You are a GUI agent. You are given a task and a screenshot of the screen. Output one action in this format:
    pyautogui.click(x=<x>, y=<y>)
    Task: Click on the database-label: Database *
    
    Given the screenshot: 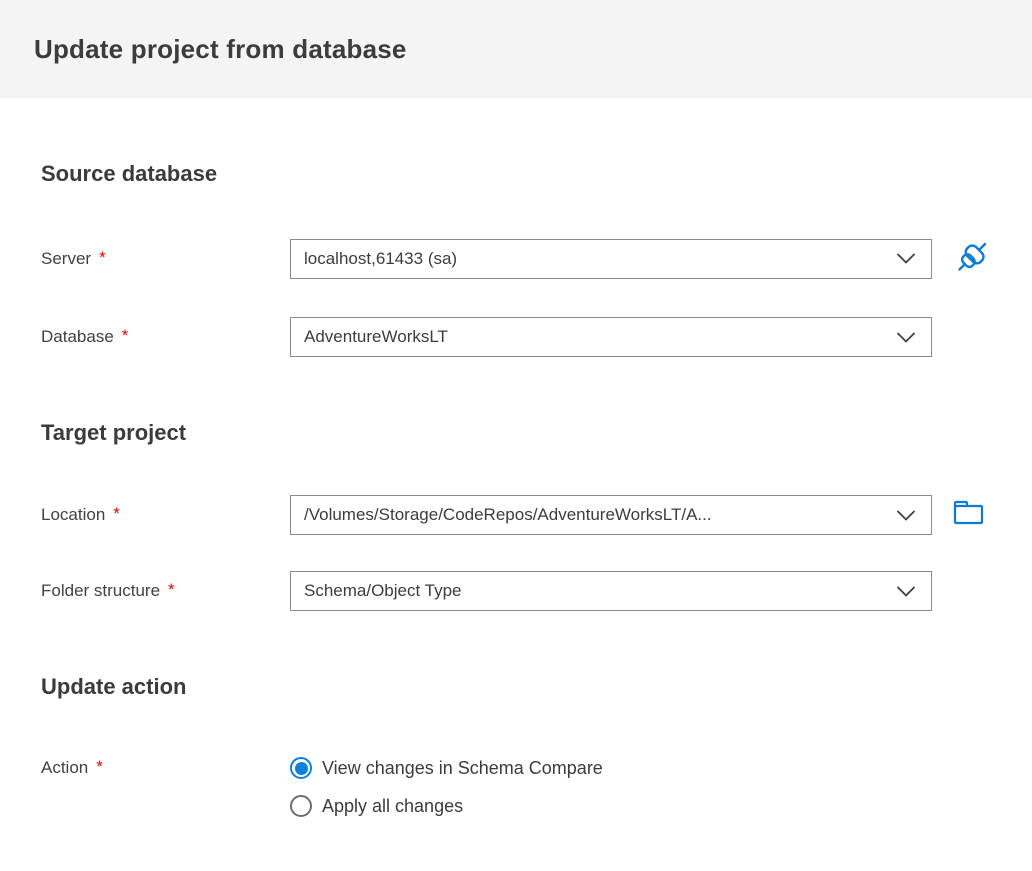 What is the action you would take?
    pyautogui.click(x=165, y=337)
    